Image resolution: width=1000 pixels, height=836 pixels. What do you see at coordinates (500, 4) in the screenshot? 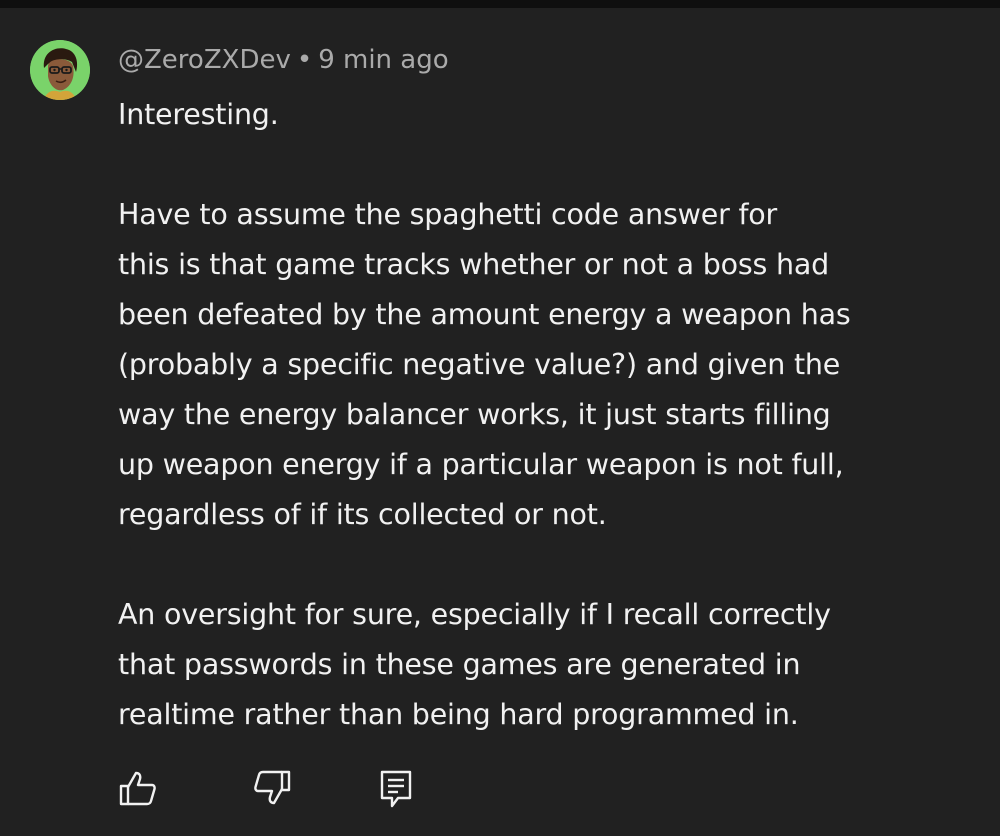
I see `top-divider-bar` at bounding box center [500, 4].